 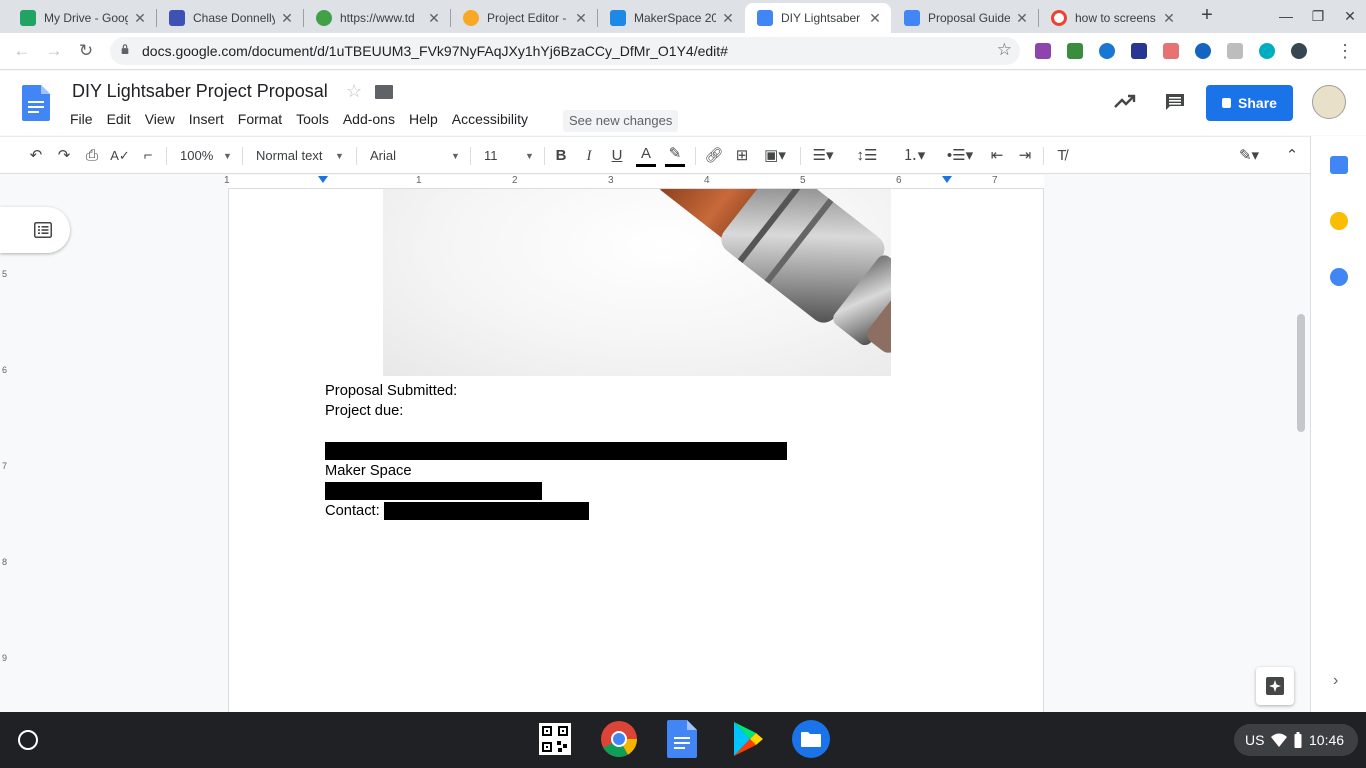 I want to click on comment-icon, so click(x=1175, y=102).